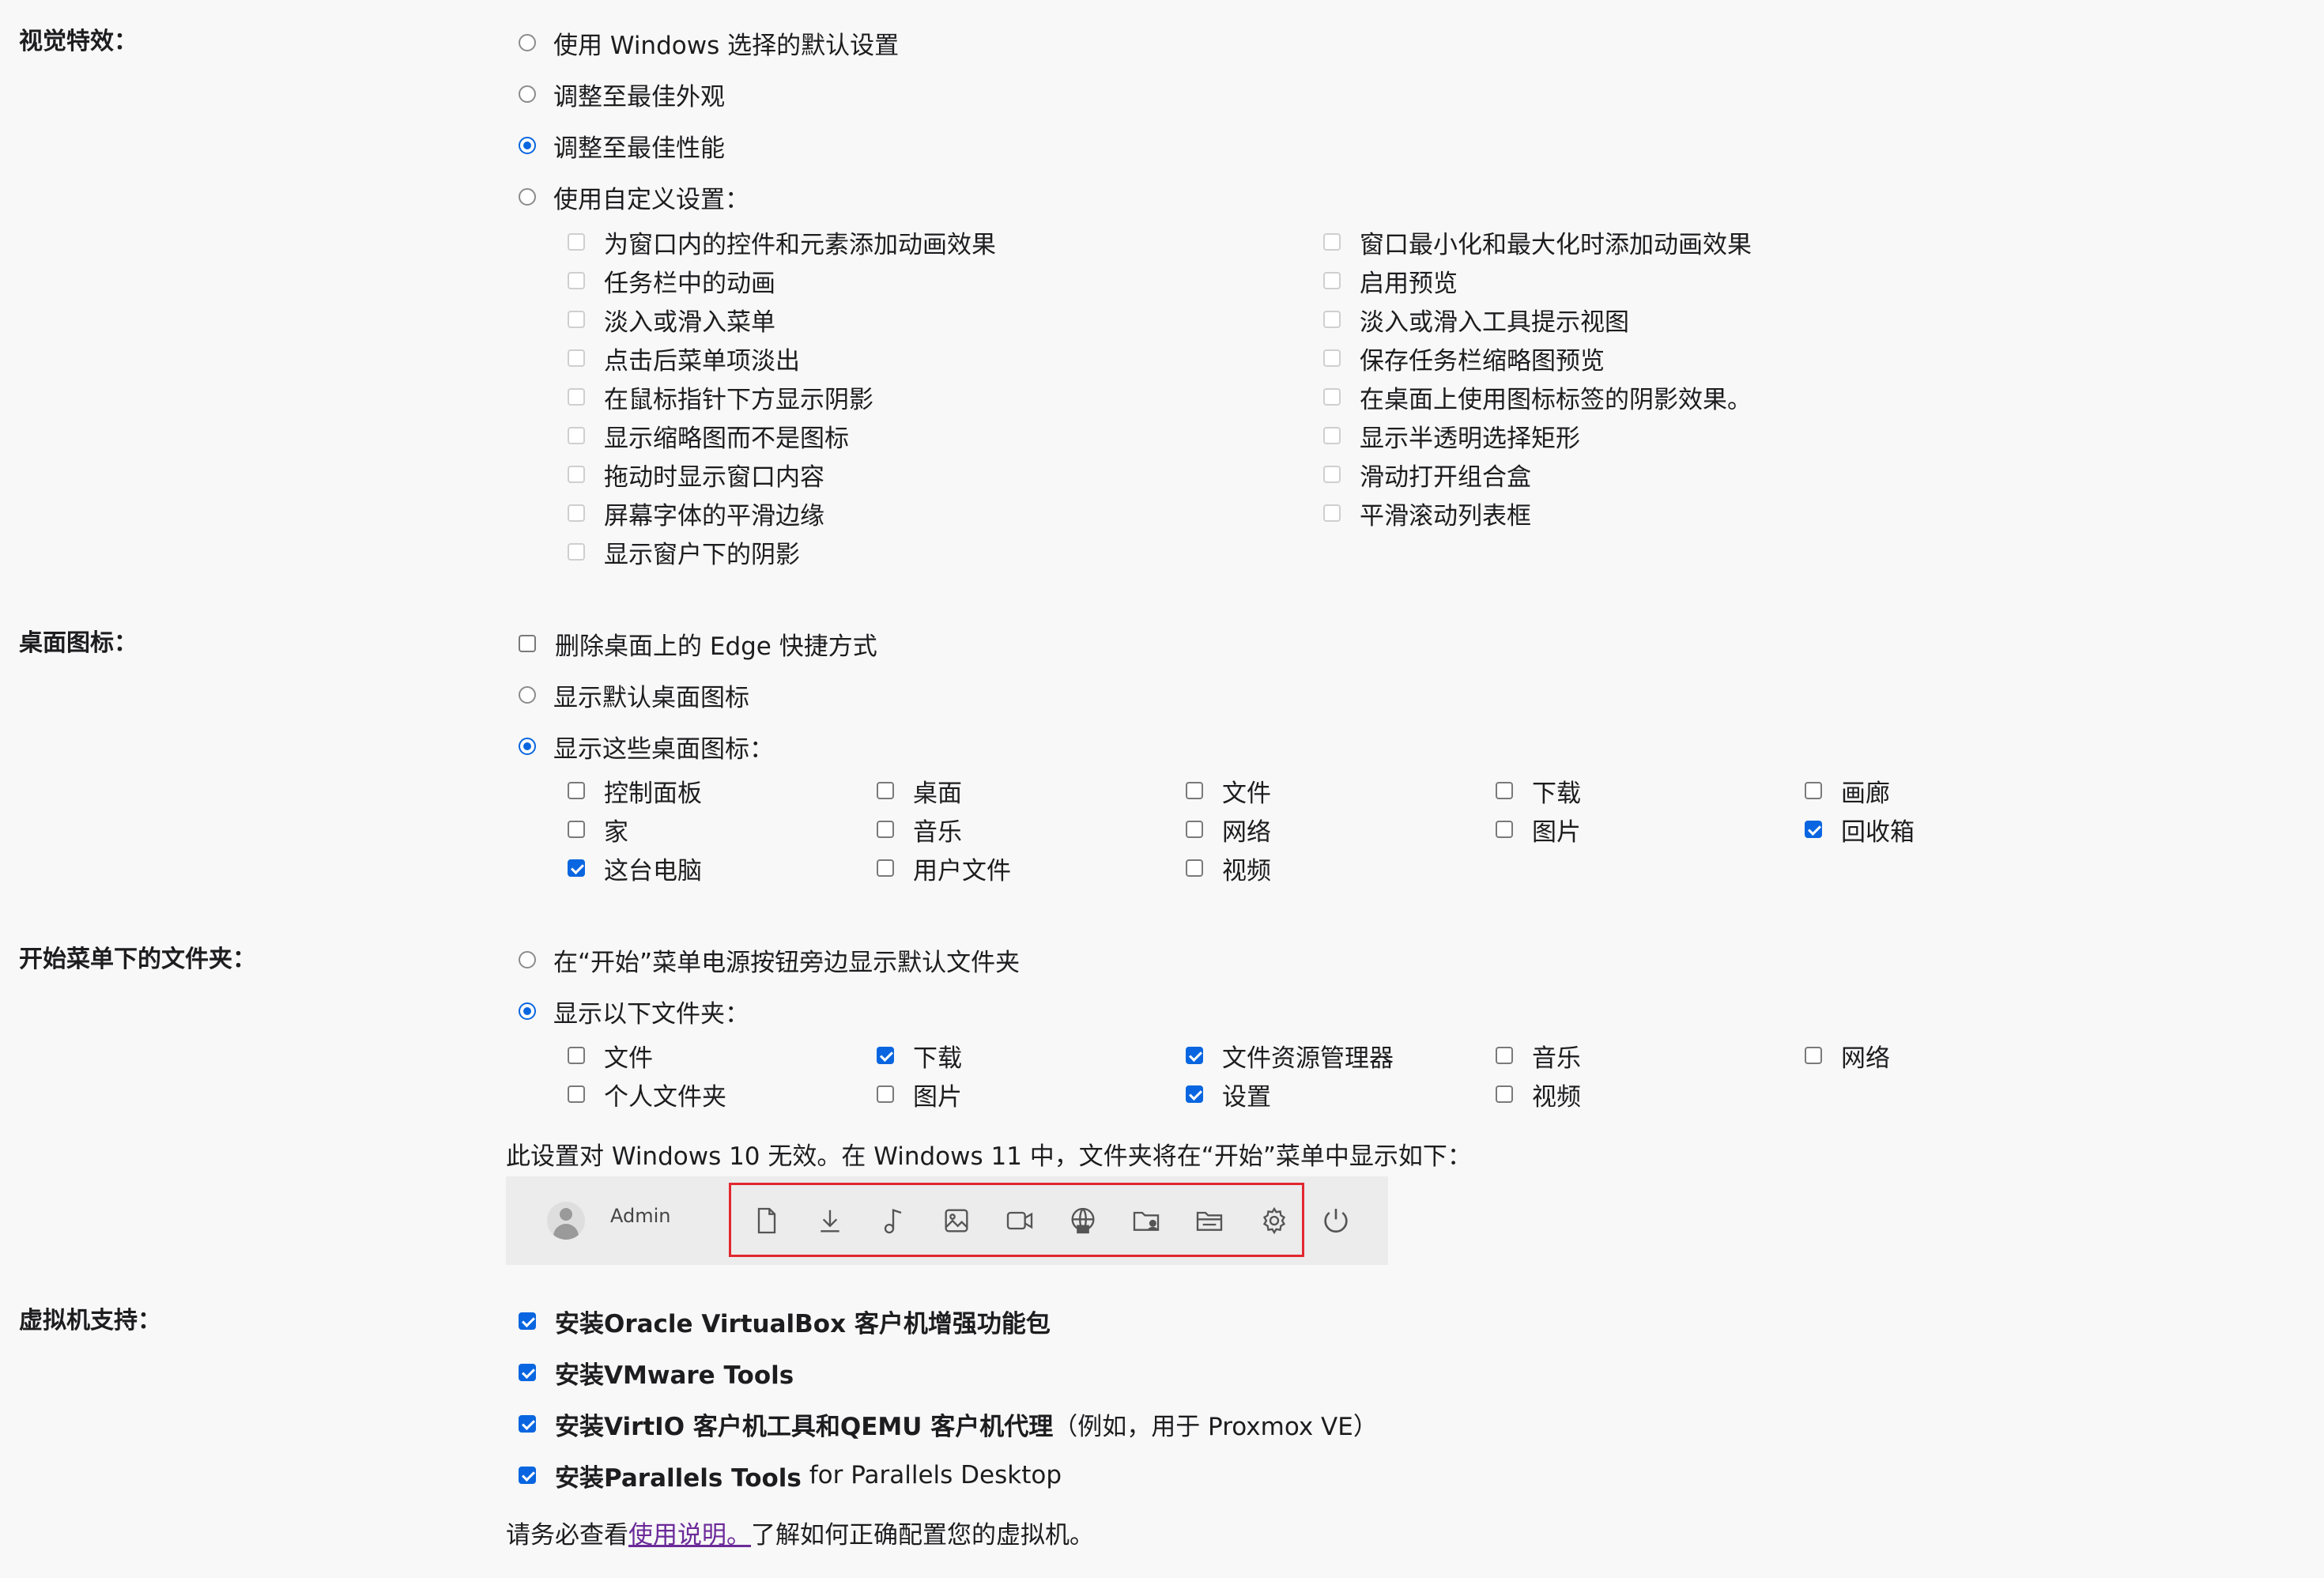 This screenshot has width=2324, height=1578. Describe the element at coordinates (782, 242) in the screenshot. I see `custom-option: 为窗口内的控件和元素添加动画效果` at that location.